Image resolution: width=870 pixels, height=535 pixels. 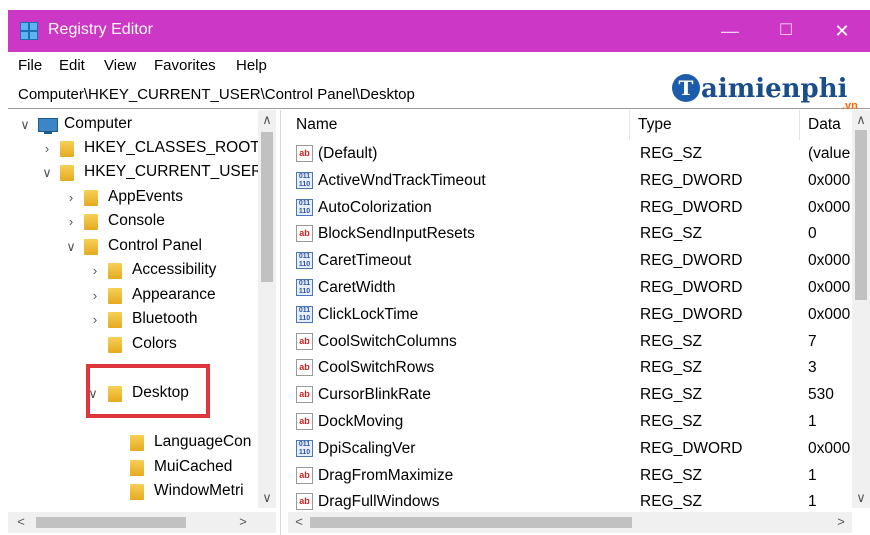 What do you see at coordinates (573, 368) in the screenshot?
I see `value-row: ab CoolSwitchRows REG_SZ 3` at bounding box center [573, 368].